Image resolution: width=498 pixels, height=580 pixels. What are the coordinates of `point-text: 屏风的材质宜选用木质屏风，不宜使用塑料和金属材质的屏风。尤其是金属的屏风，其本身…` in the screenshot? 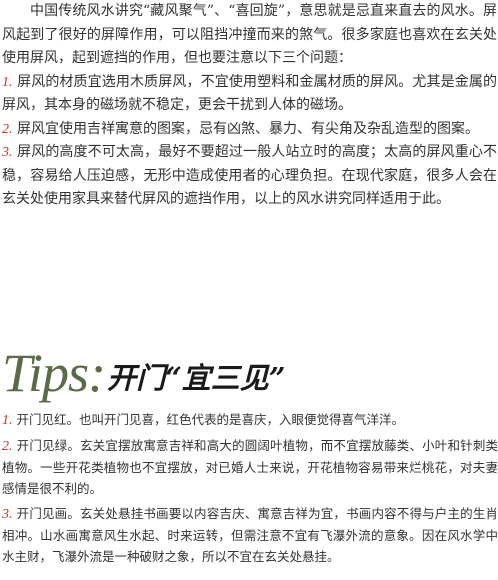 It's located at (250, 93).